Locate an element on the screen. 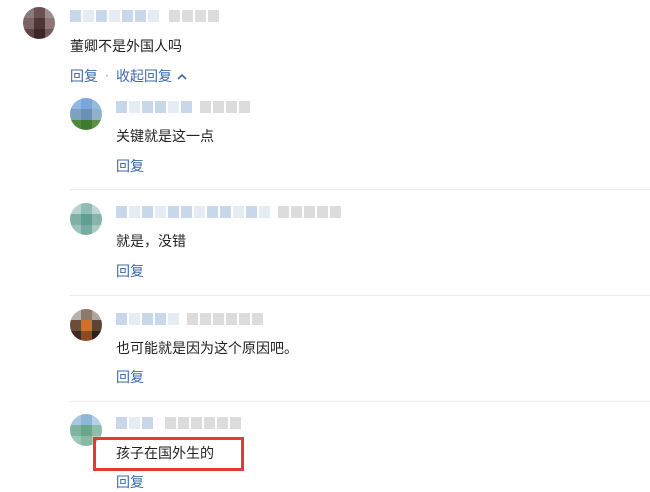 Image resolution: width=650 pixels, height=492 pixels. reply-text: 就是，没错 is located at coordinates (151, 242).